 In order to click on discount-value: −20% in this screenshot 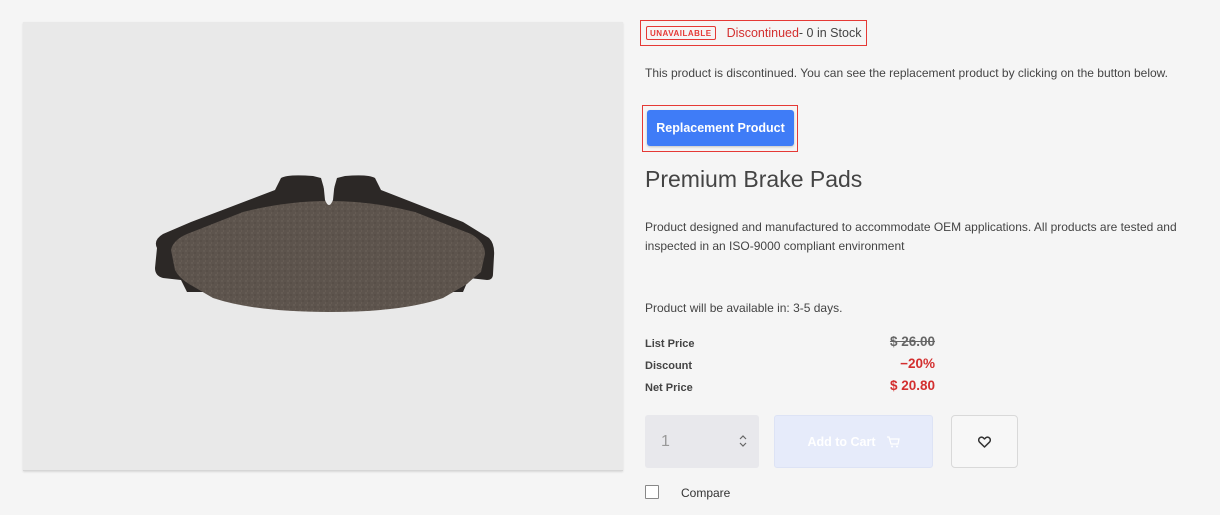, I will do `click(917, 363)`.